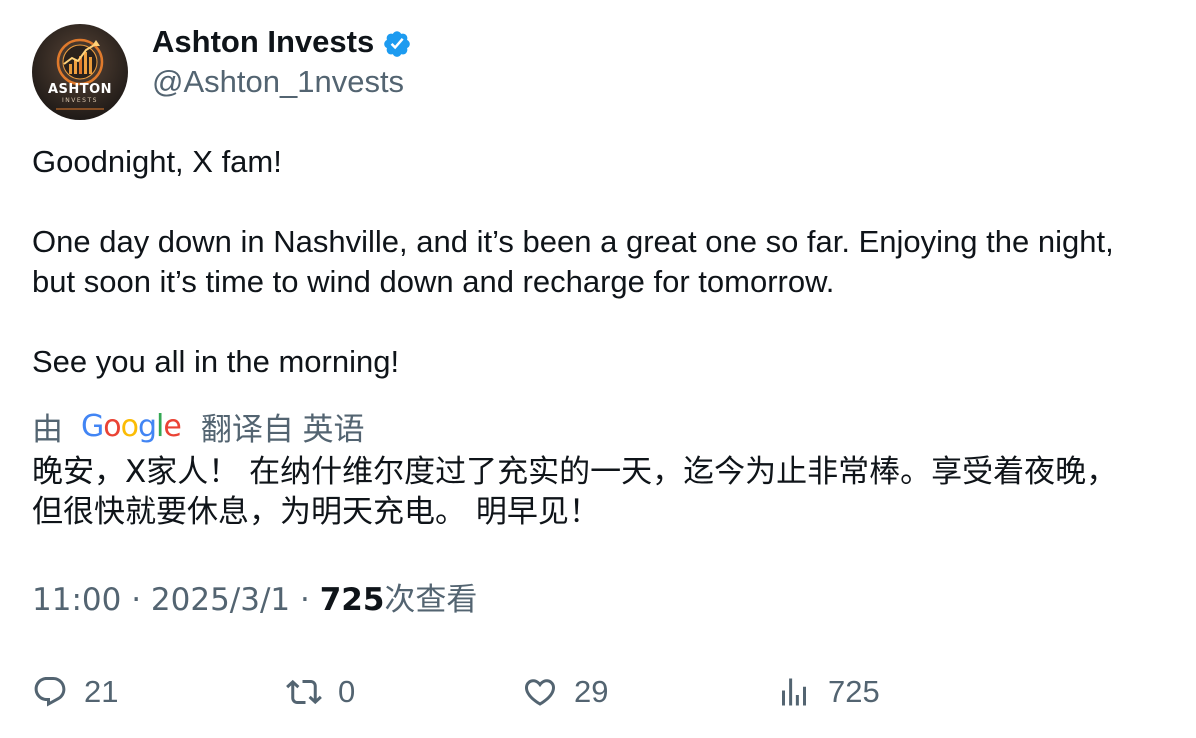  What do you see at coordinates (80, 100) in the screenshot?
I see `avatar-subtitle: INVESTS` at bounding box center [80, 100].